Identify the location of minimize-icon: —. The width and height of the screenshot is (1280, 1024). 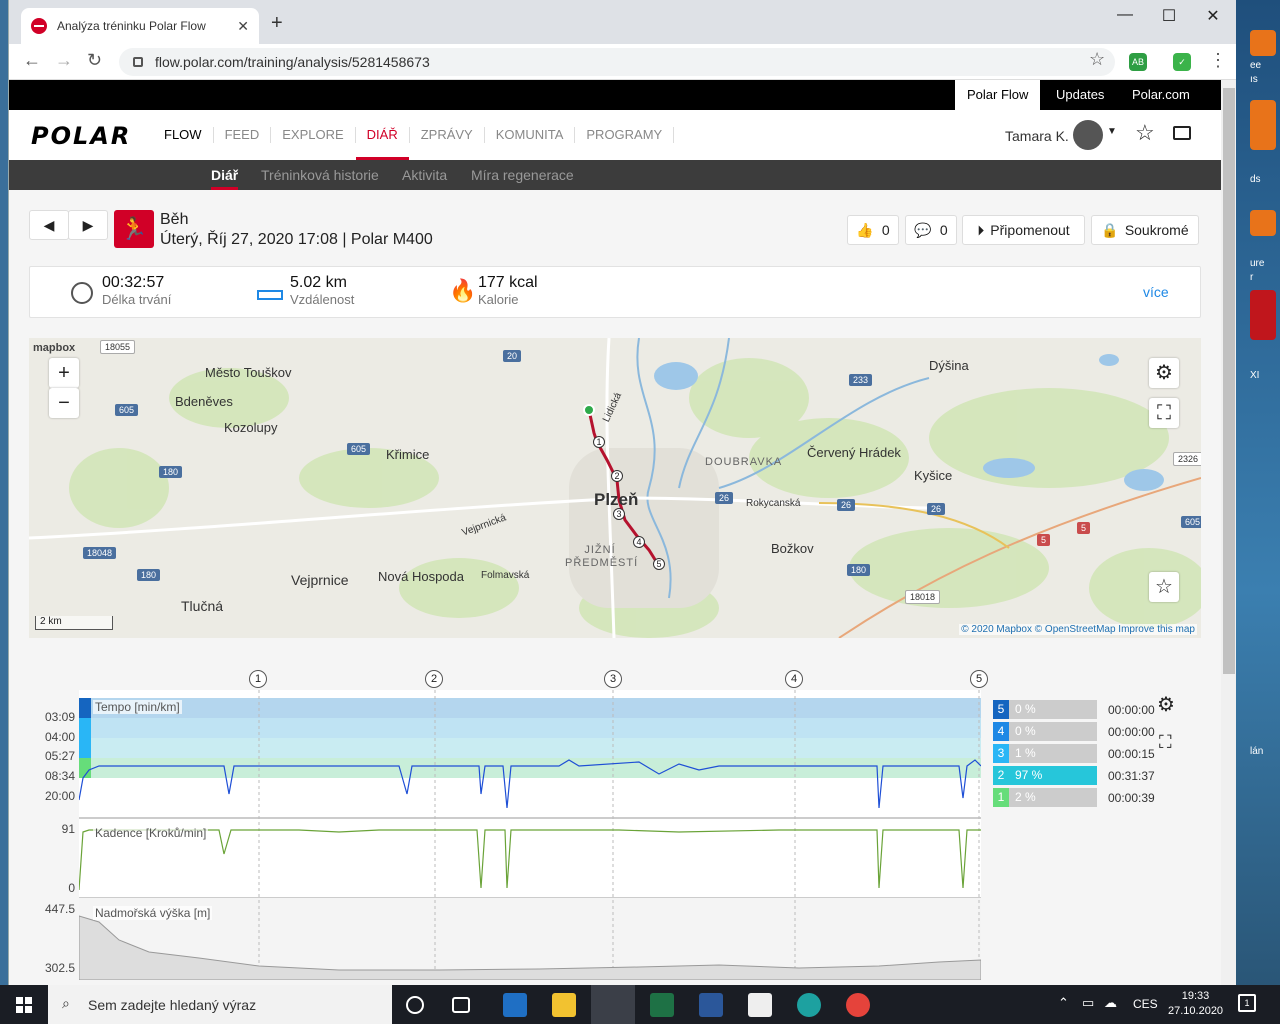
(1125, 15).